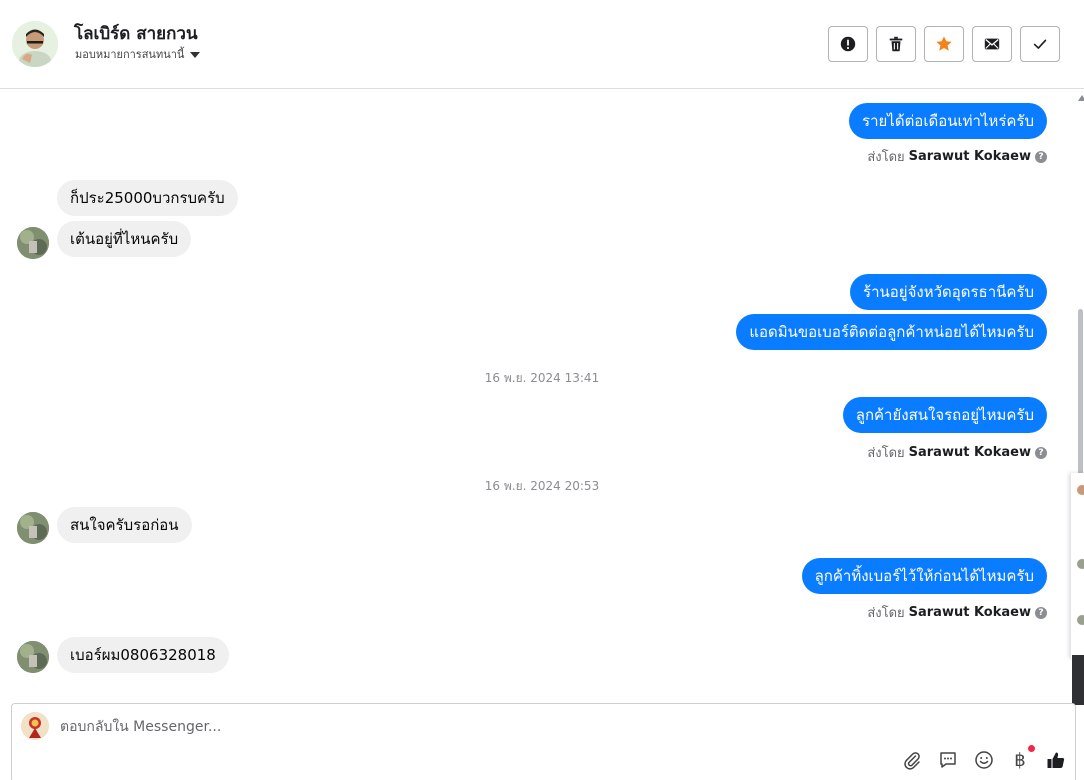 The image size is (1084, 780). I want to click on reply-composer: ฿, so click(543, 741).